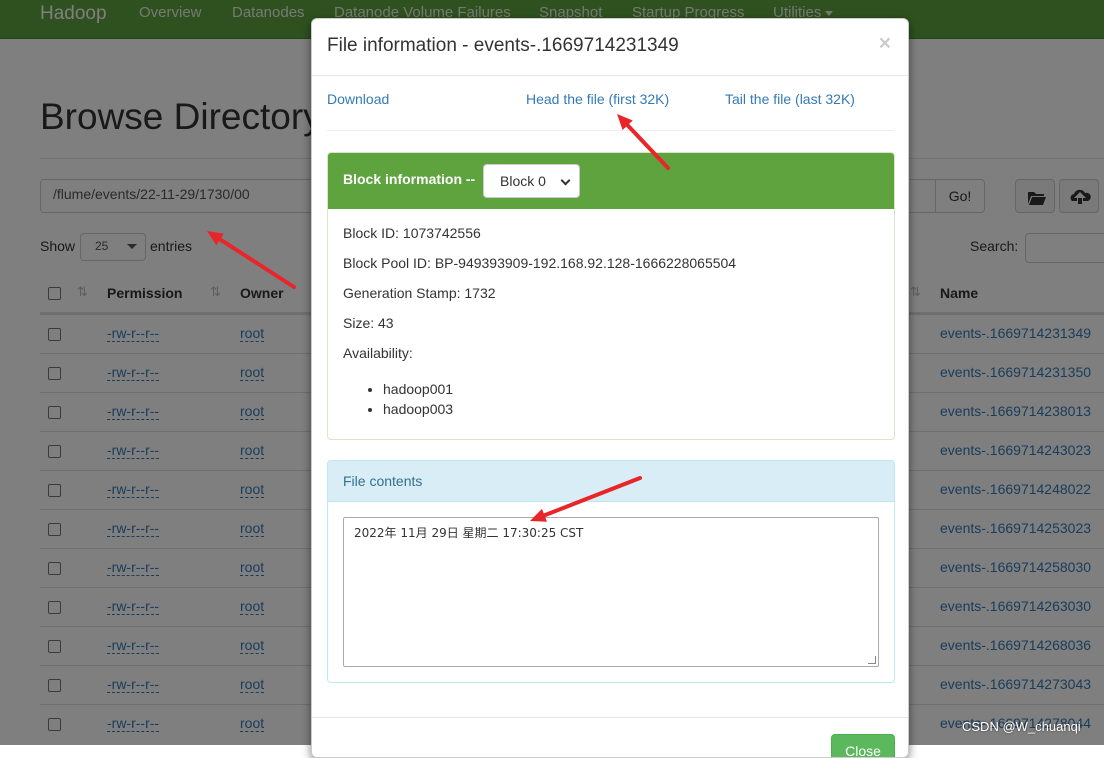 The image size is (1104, 758). Describe the element at coordinates (1021, 726) in the screenshot. I see `watermark: CSDN @W_chuanqi` at that location.